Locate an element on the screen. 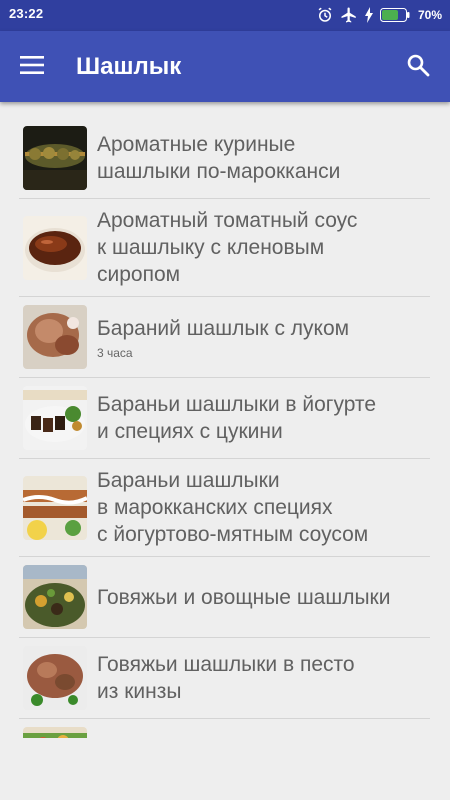 The image size is (450, 800). recipe-text: Ароматные куриные шашлыки по-марокканси is located at coordinates (263, 158).